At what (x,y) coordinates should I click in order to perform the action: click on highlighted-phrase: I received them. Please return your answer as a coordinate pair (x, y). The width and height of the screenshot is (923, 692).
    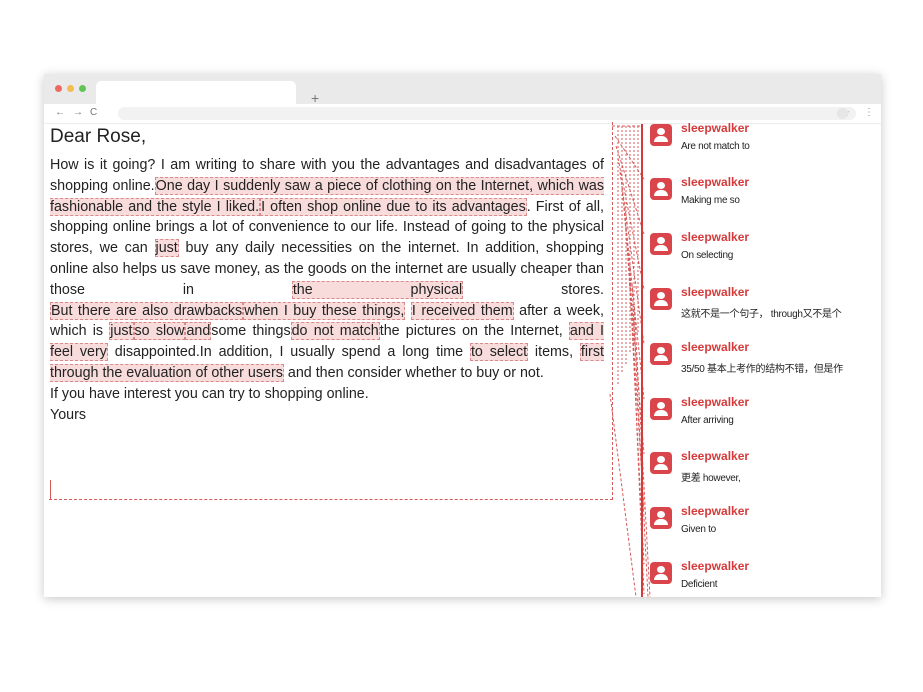
    Looking at the image, I should click on (462, 310).